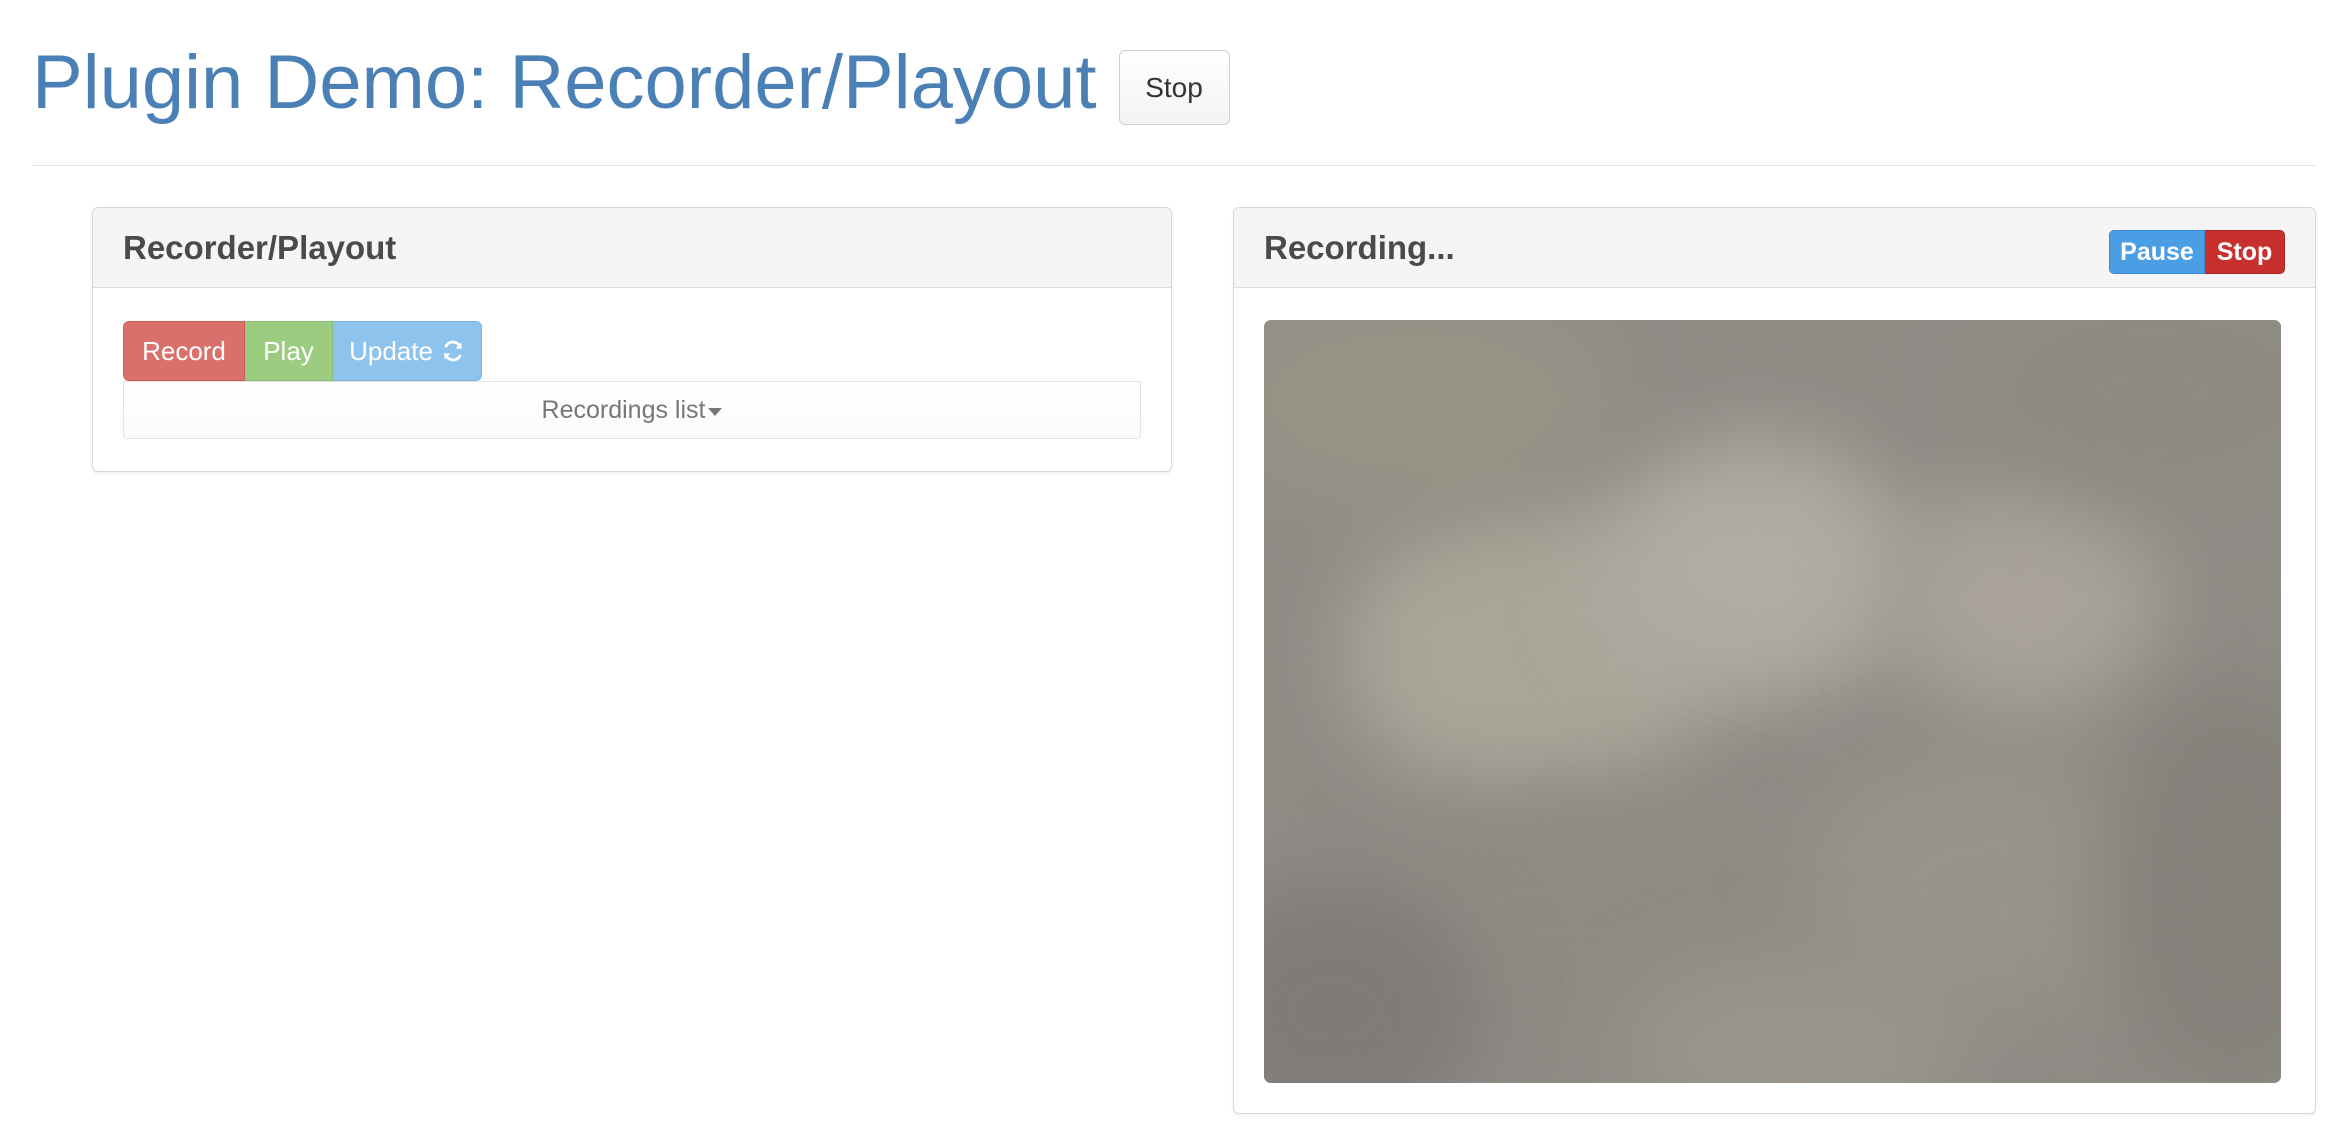  I want to click on update-button: Update, so click(407, 351).